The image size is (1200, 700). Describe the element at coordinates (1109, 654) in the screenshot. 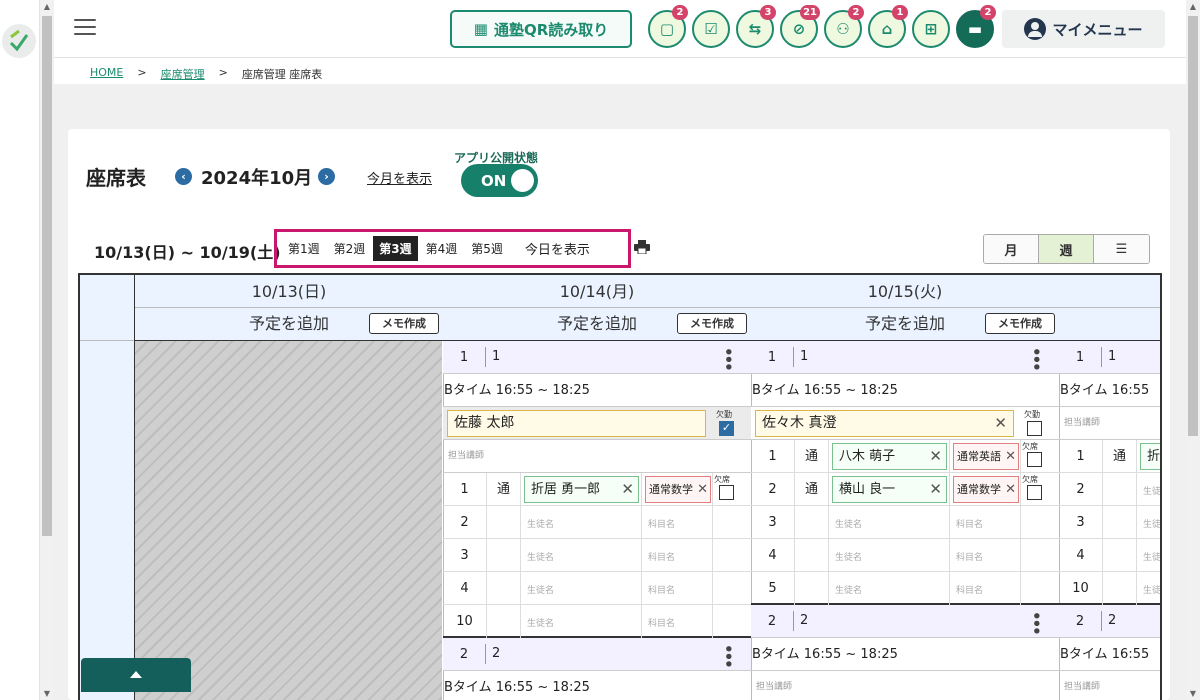

I see `time-slot: Bタイム 16:55` at that location.